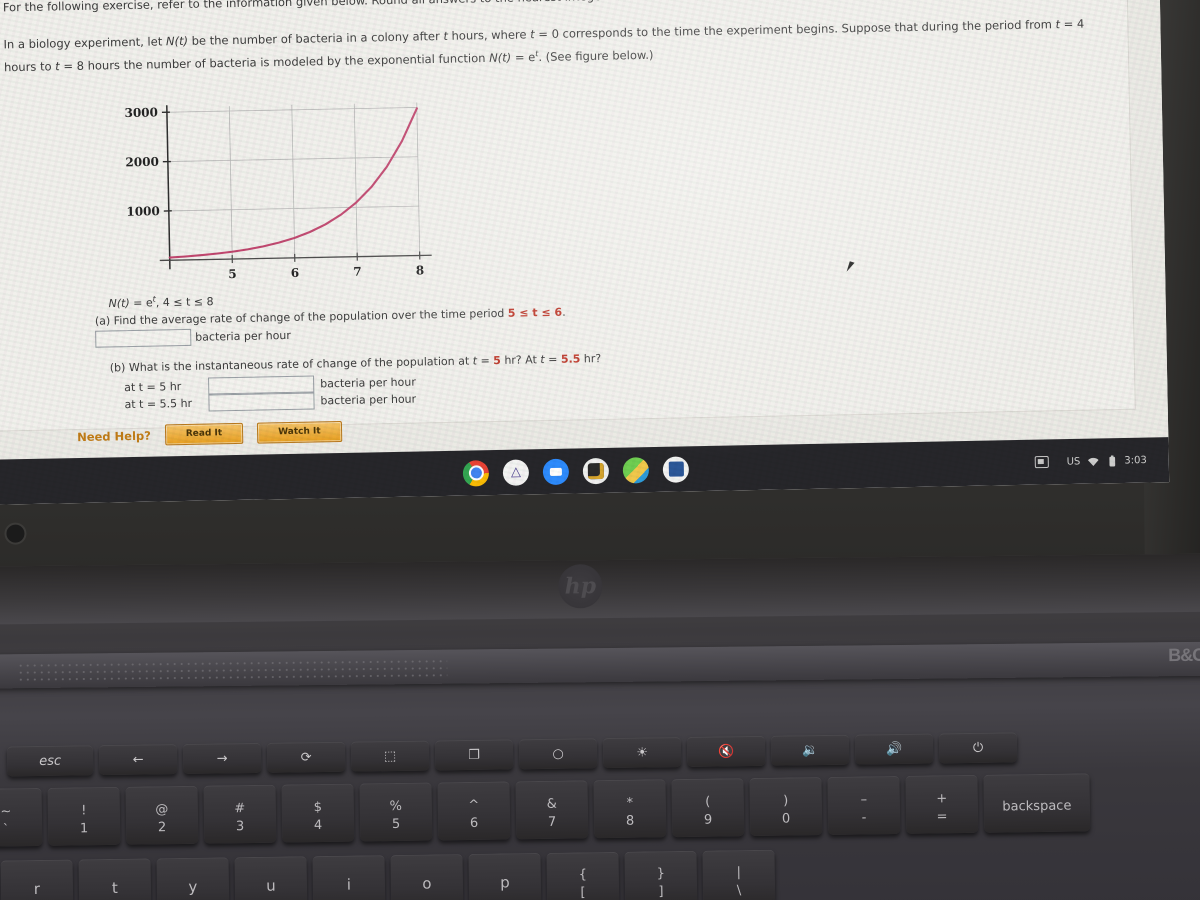 The image size is (1200, 900). I want to click on hp-logo: hp, so click(580, 586).